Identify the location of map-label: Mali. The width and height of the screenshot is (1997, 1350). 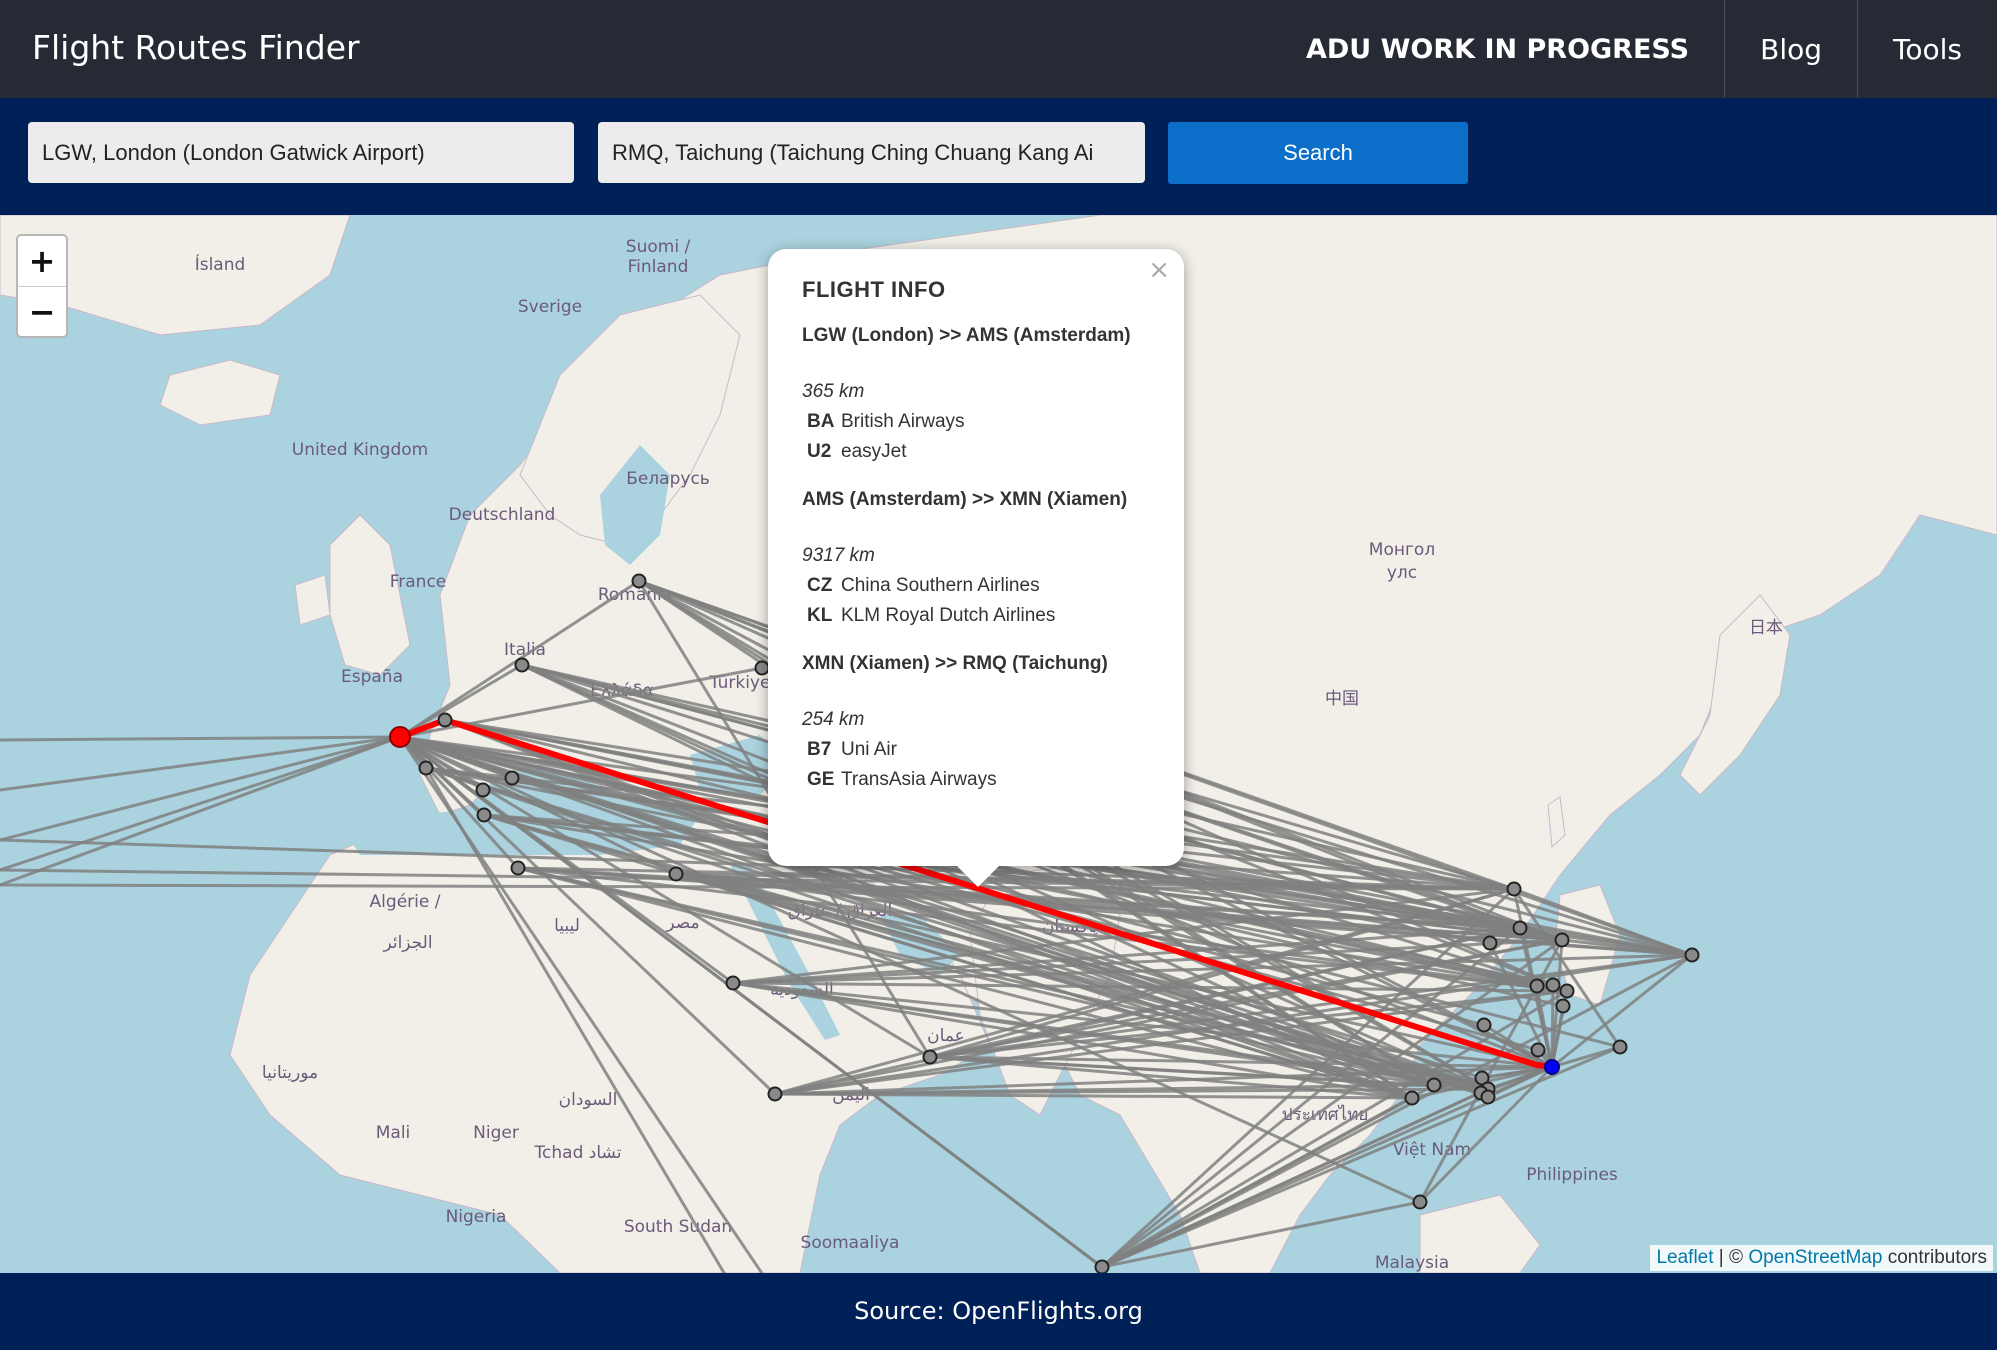
(393, 1133).